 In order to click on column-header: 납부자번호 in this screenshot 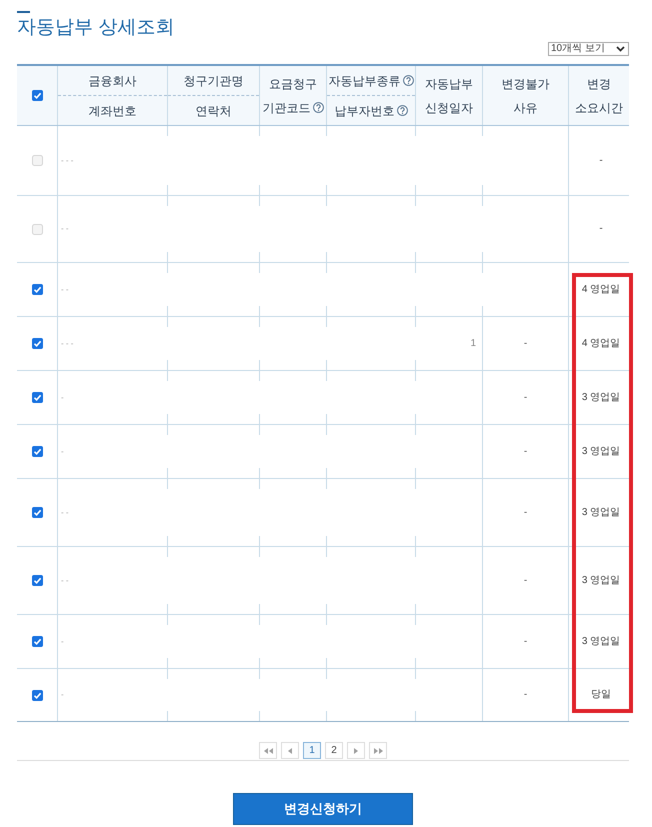, I will do `click(364, 110)`.